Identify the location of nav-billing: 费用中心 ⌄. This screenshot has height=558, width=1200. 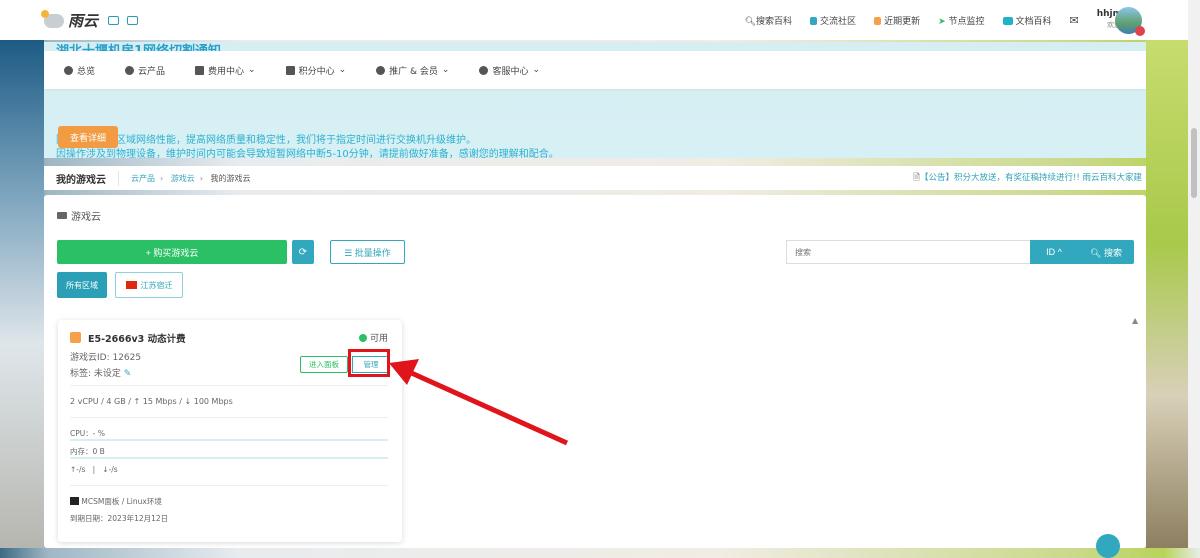
(225, 70).